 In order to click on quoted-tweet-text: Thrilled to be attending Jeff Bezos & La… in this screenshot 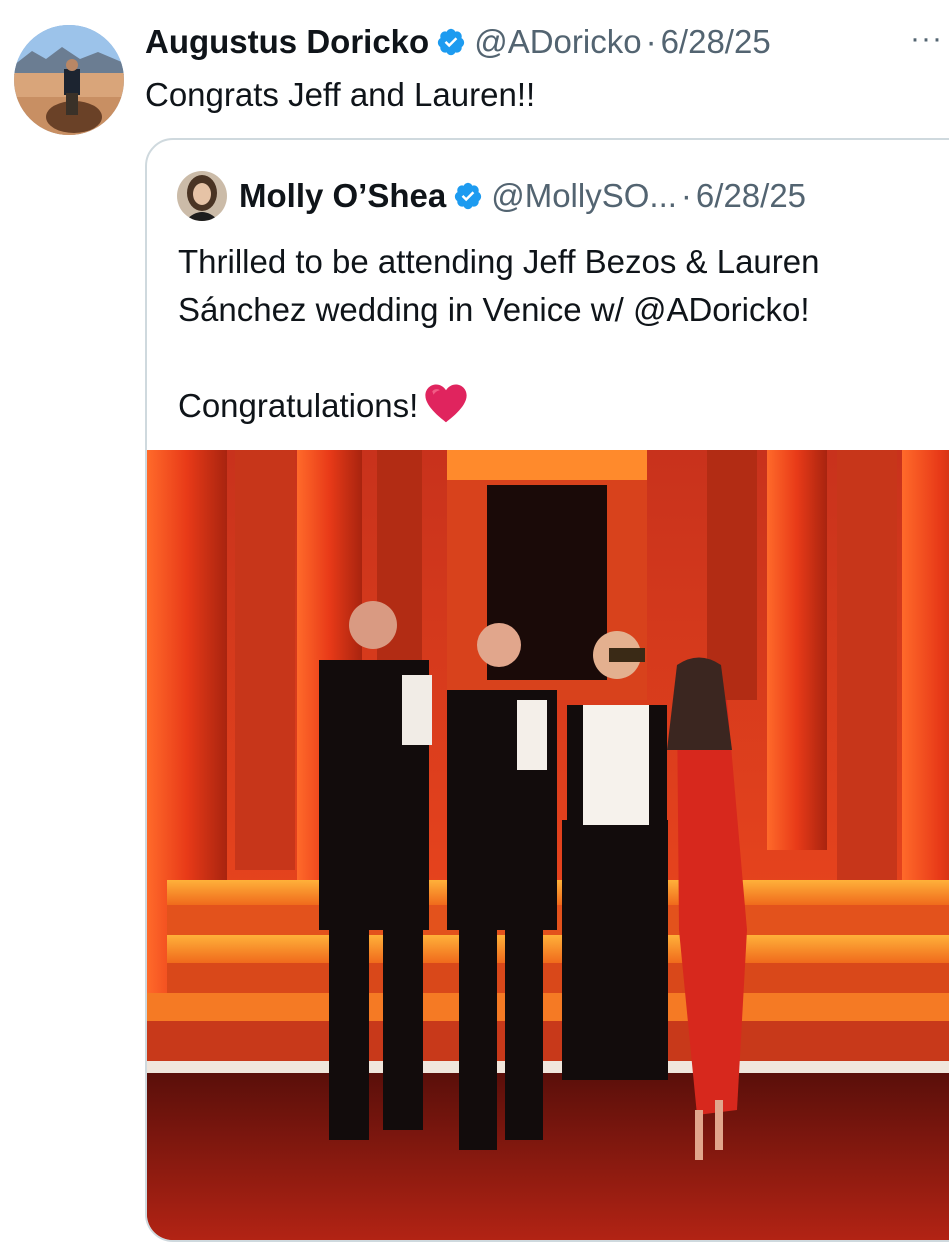, I will do `click(558, 334)`.